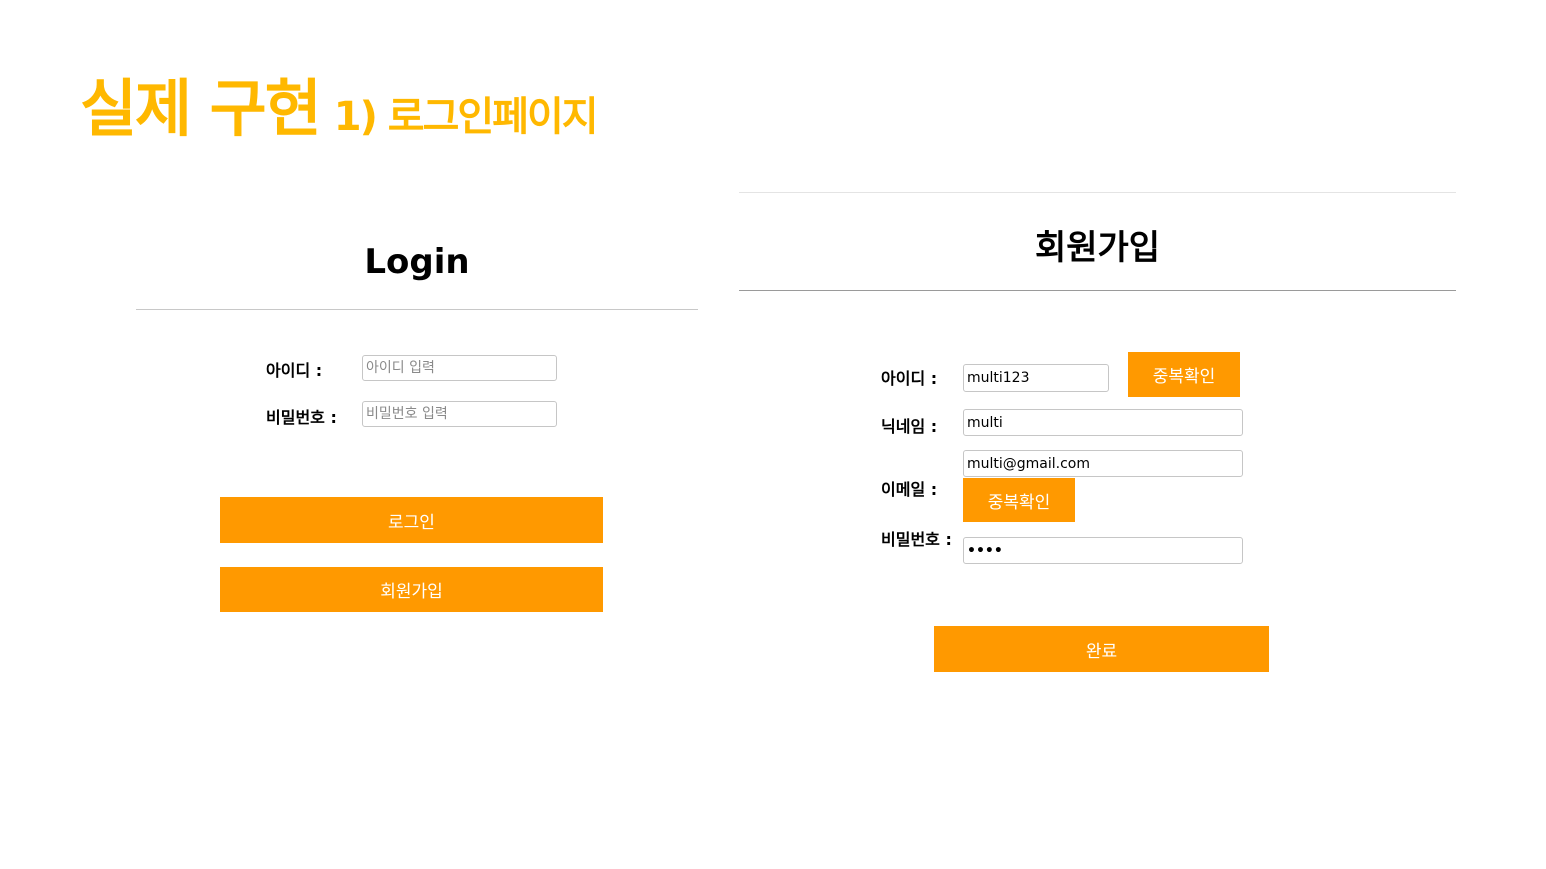 The height and width of the screenshot is (869, 1546). What do you see at coordinates (916, 539) in the screenshot?
I see `signup-password-label: 비밀번호 :` at bounding box center [916, 539].